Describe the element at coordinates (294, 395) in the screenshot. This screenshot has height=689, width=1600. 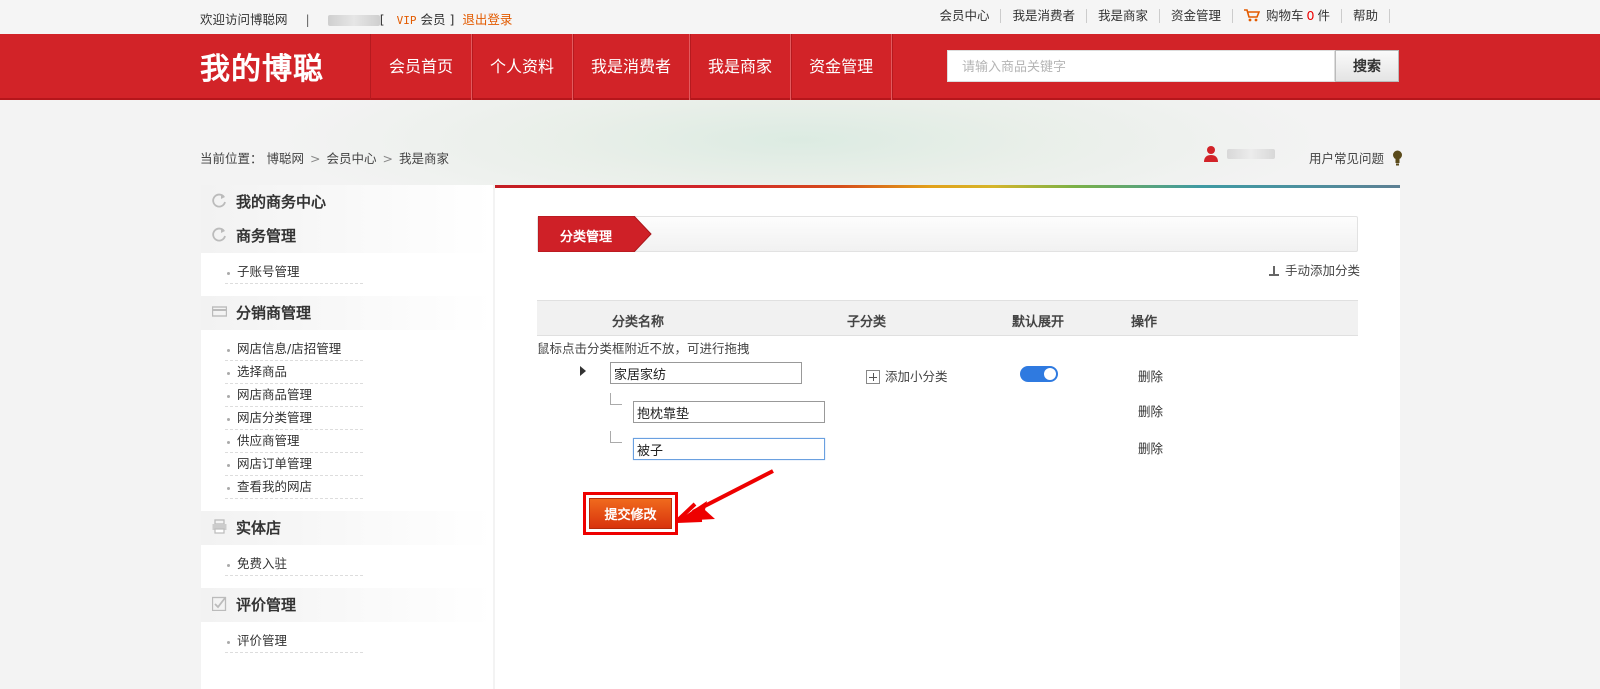
I see `sidebar-item-shop-goods: 网店商品管理` at that location.